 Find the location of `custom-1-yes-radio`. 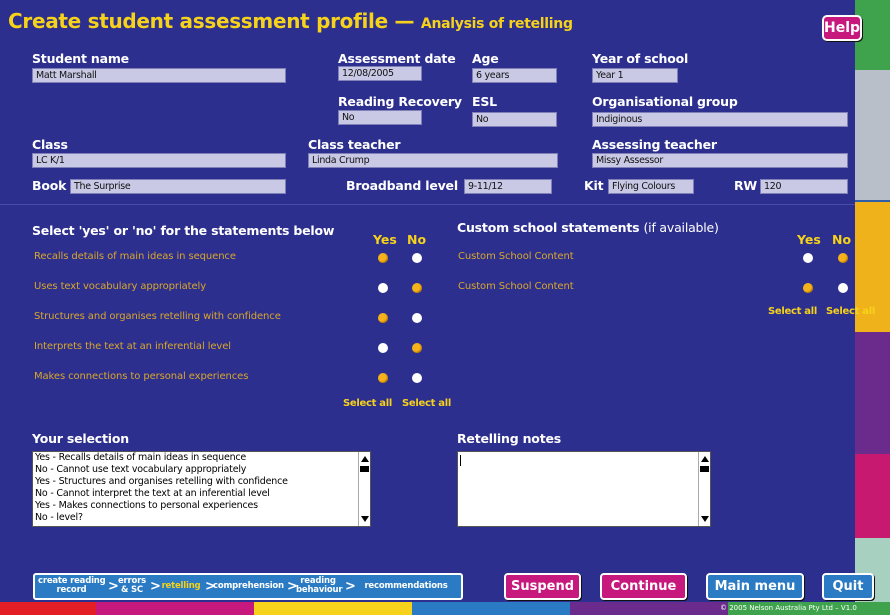

custom-1-yes-radio is located at coordinates (808, 258).